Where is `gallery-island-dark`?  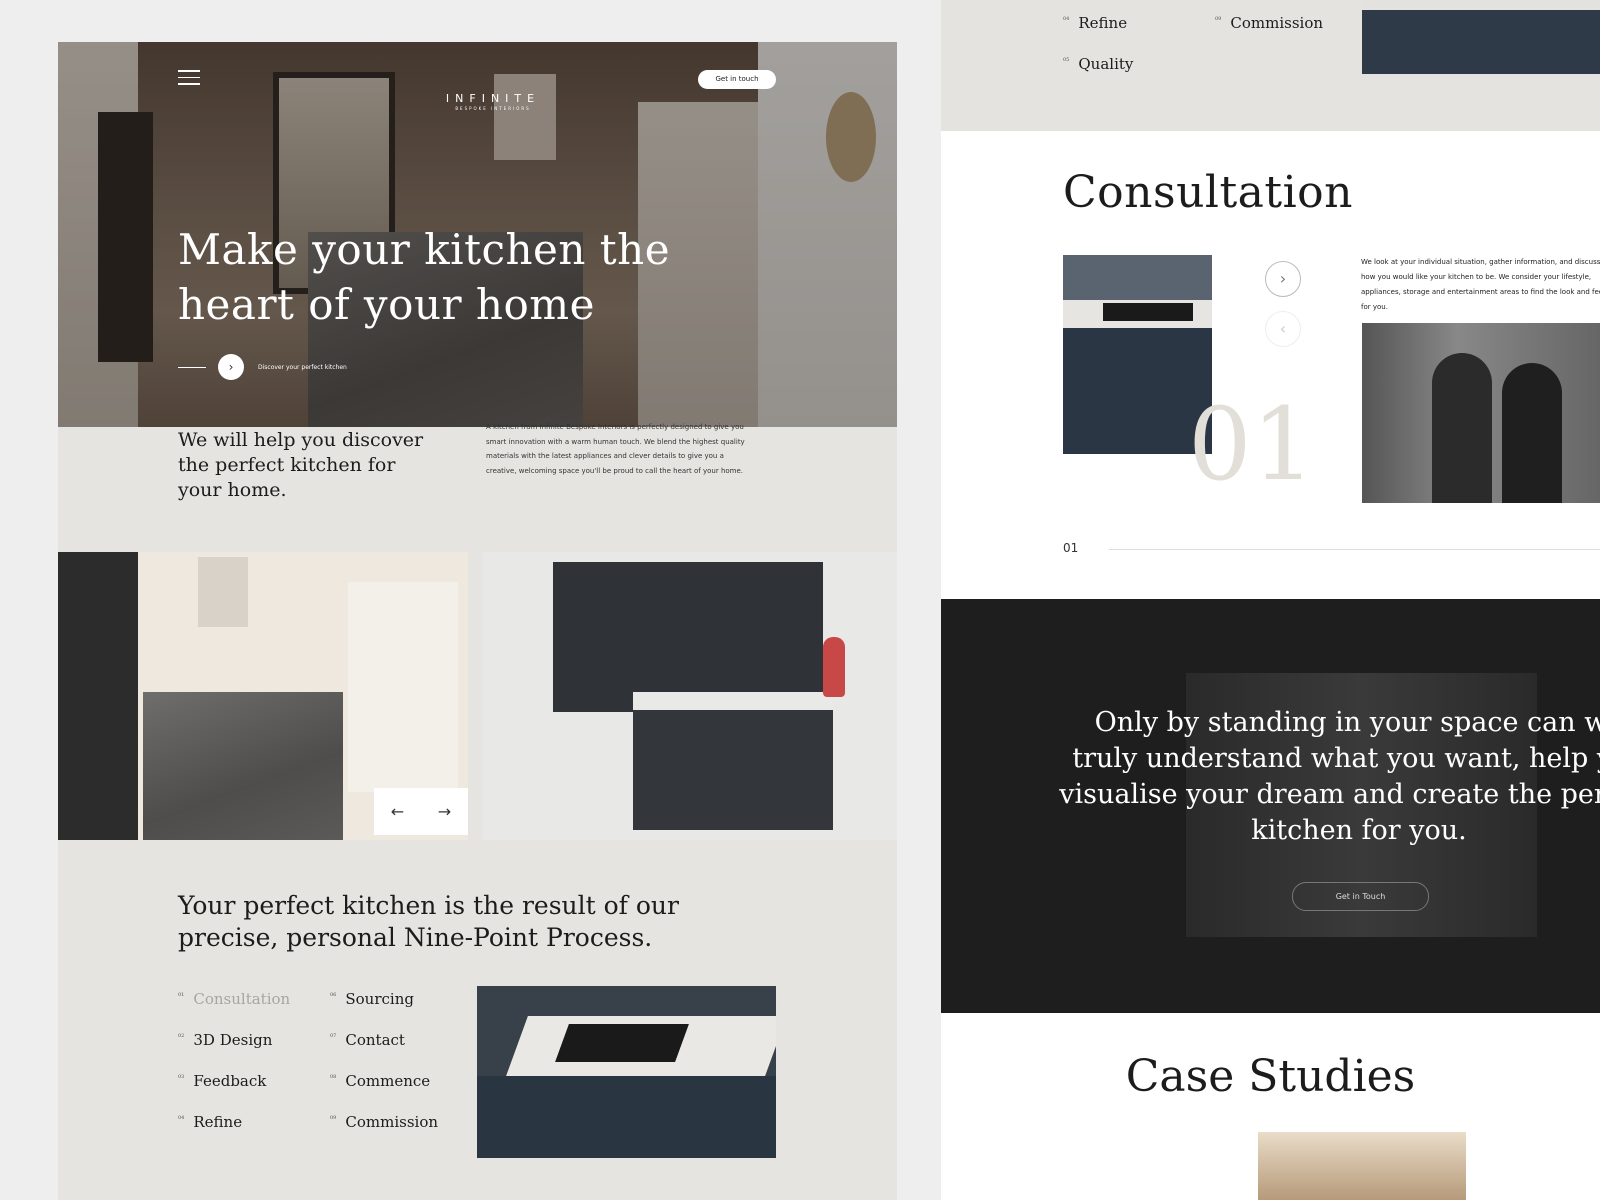 gallery-island-dark is located at coordinates (733, 770).